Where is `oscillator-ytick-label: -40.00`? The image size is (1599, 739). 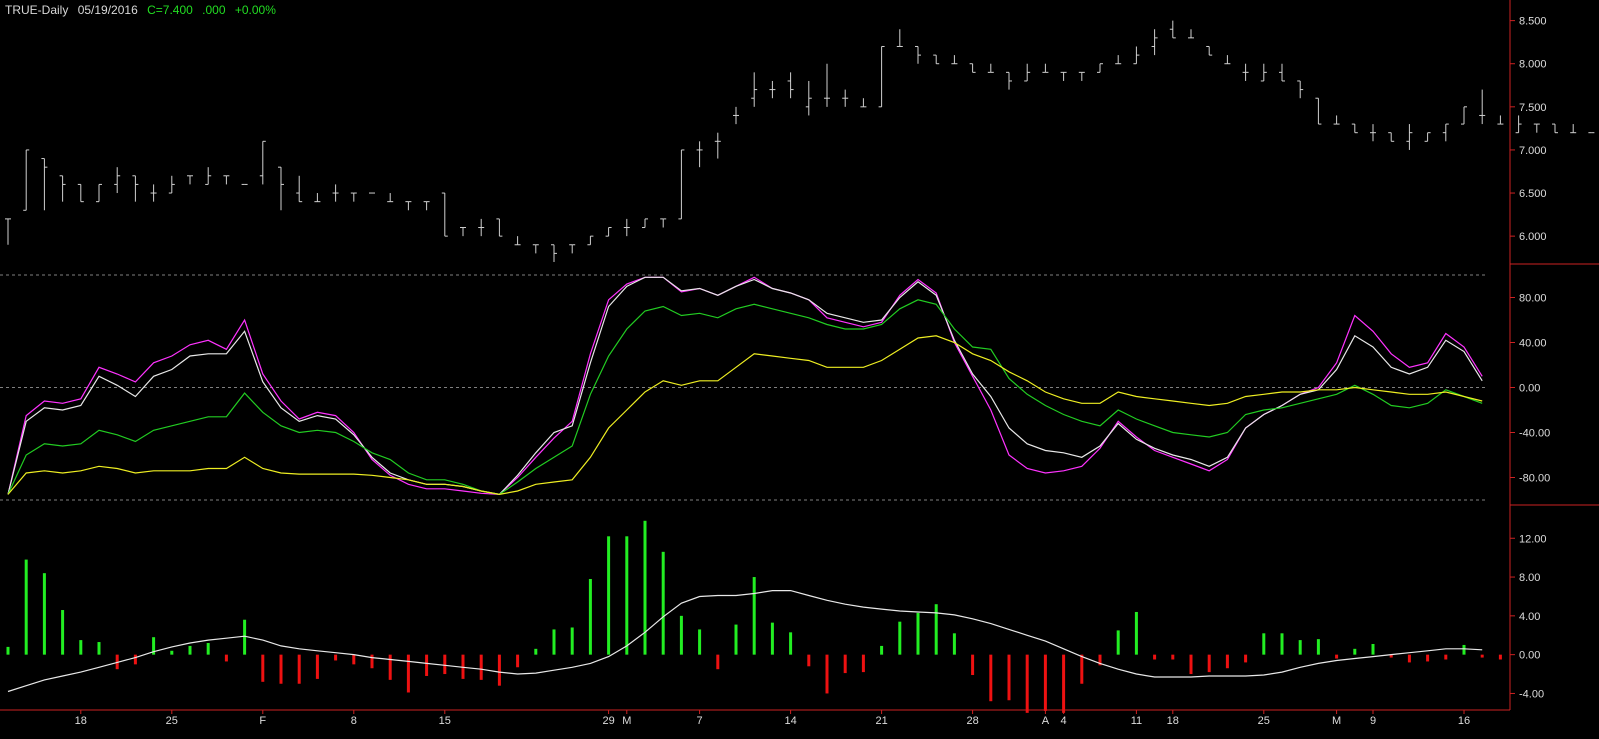 oscillator-ytick-label: -40.00 is located at coordinates (1534, 434).